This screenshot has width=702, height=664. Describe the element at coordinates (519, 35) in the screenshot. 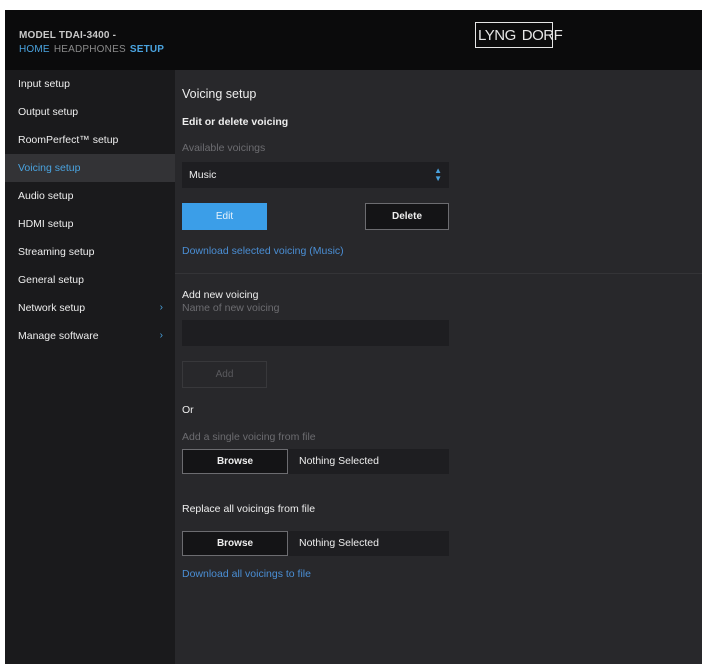

I see `brand-logo: LYNG DORF` at that location.